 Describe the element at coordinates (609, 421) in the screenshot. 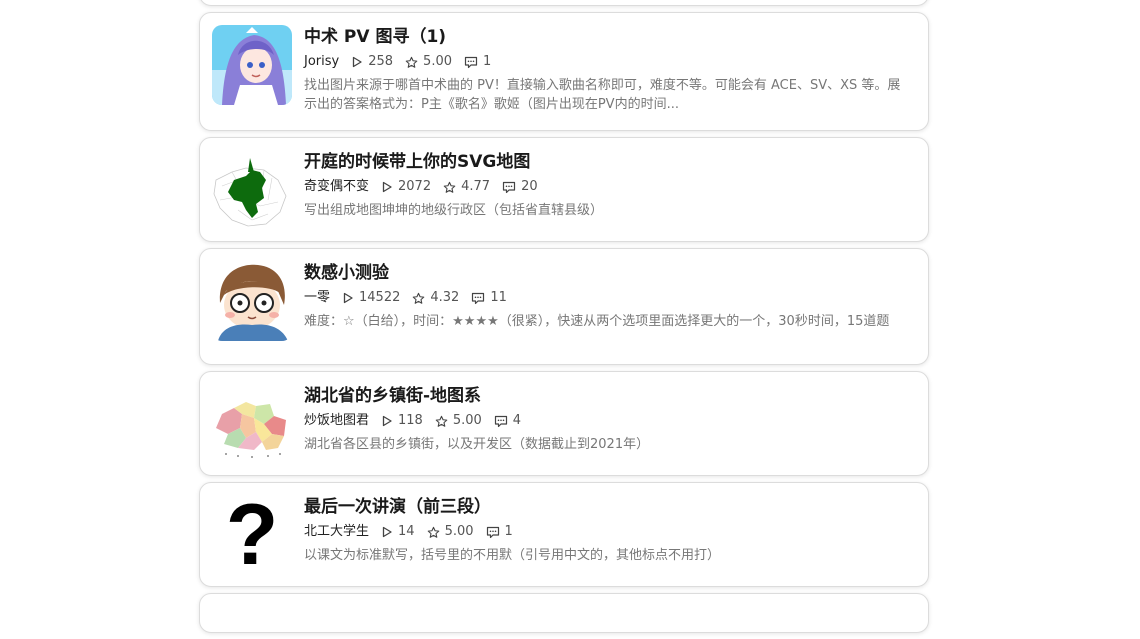

I see `quiz-meta: 炒饭地图君 118 5.00 4` at that location.